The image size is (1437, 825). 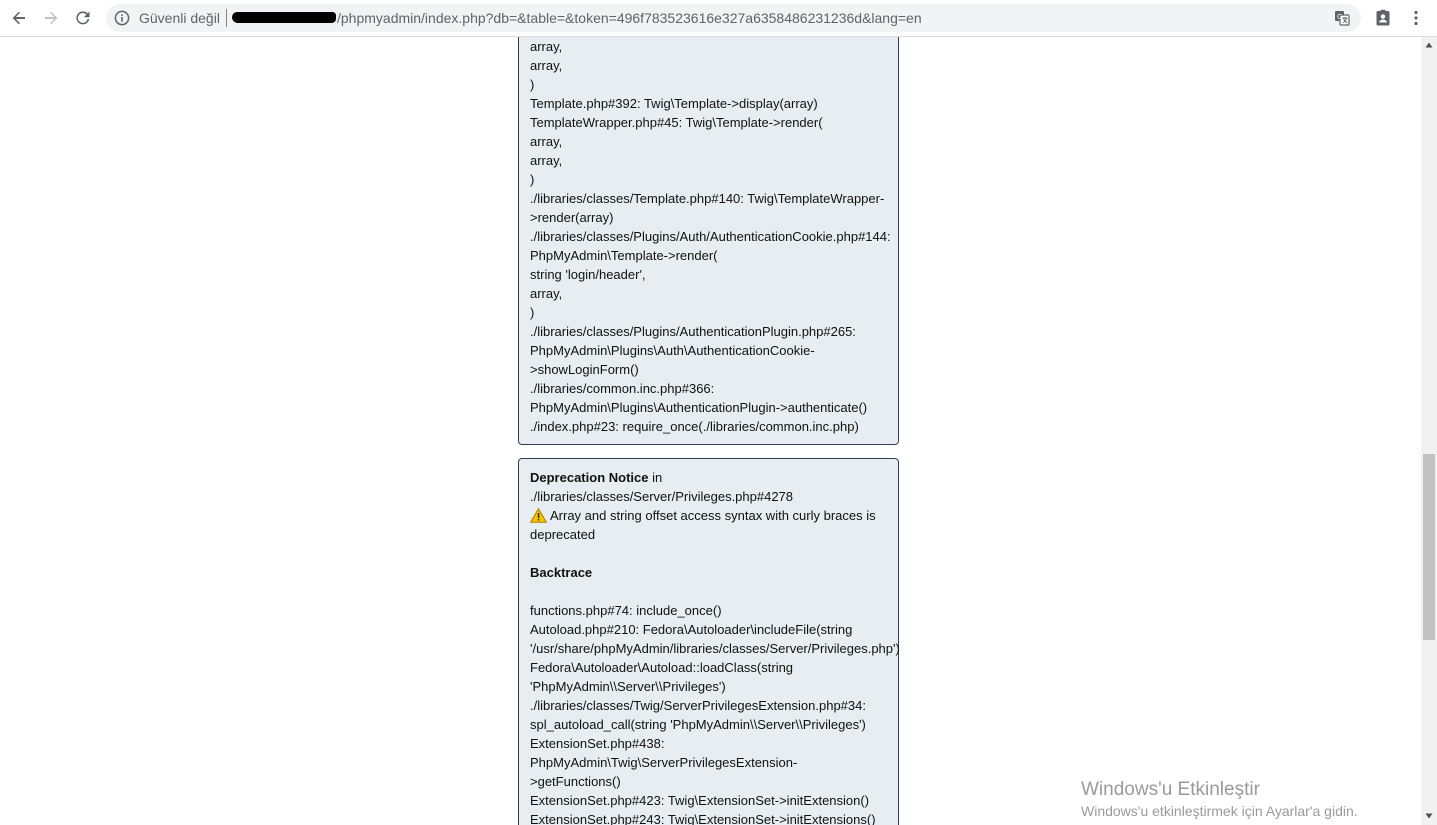 I want to click on backtrace-line: functions.php#74: include_once(), so click(x=626, y=610).